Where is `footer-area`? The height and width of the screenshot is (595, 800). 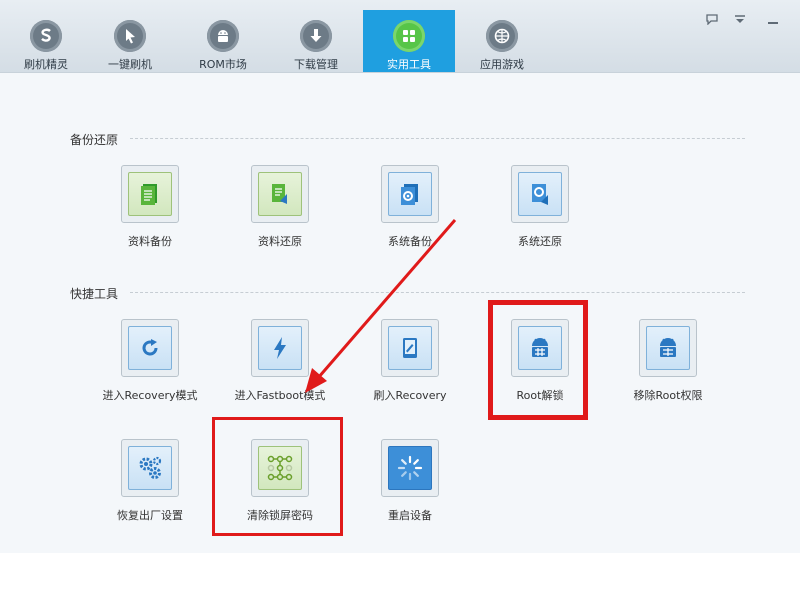
footer-area is located at coordinates (400, 574).